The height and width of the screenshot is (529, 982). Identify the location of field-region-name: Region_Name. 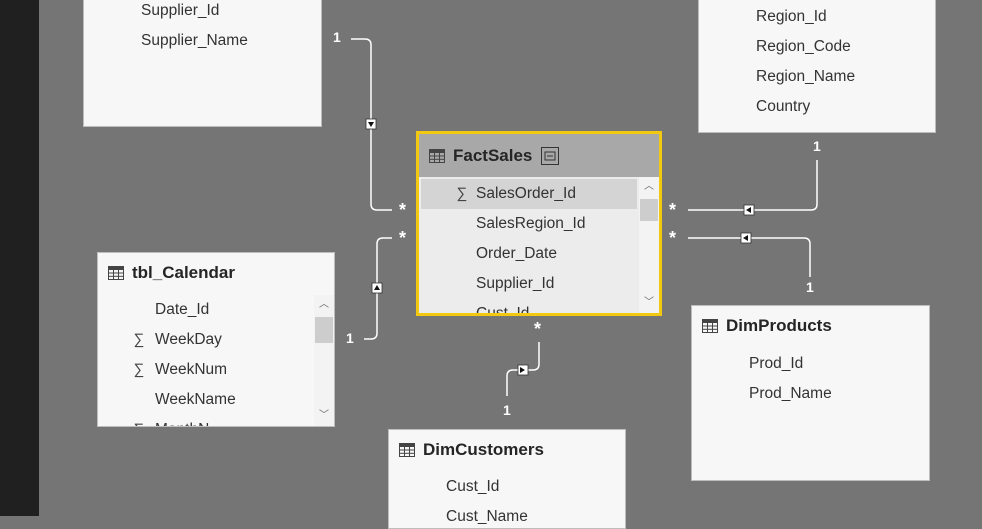
(806, 77).